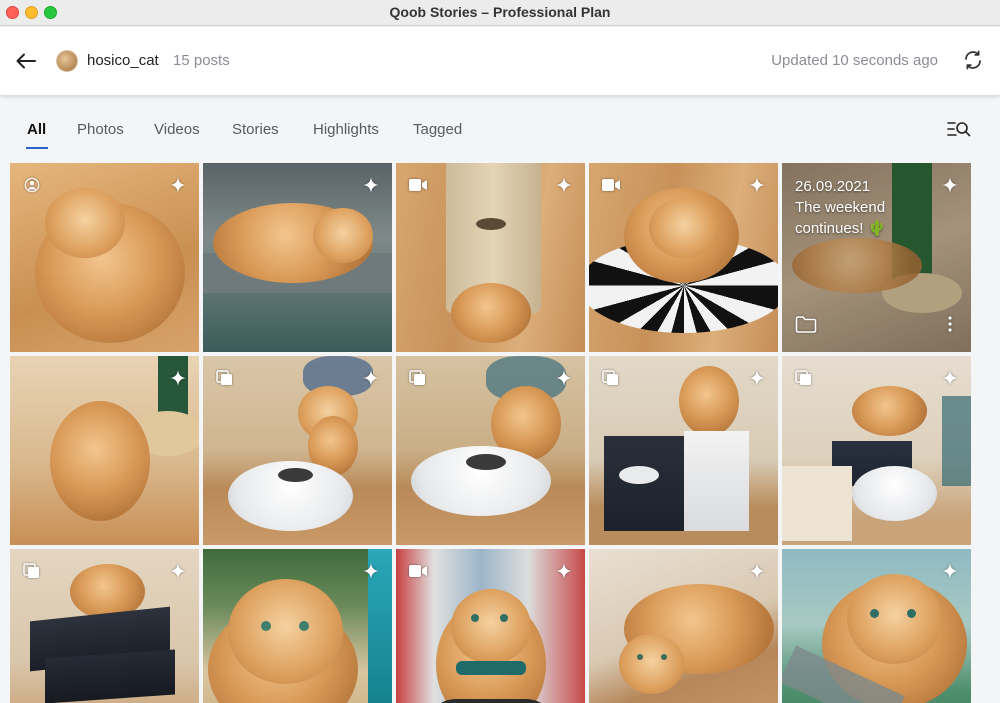 The height and width of the screenshot is (703, 1000). What do you see at coordinates (346, 129) in the screenshot?
I see `tab-highlights: Highlights` at bounding box center [346, 129].